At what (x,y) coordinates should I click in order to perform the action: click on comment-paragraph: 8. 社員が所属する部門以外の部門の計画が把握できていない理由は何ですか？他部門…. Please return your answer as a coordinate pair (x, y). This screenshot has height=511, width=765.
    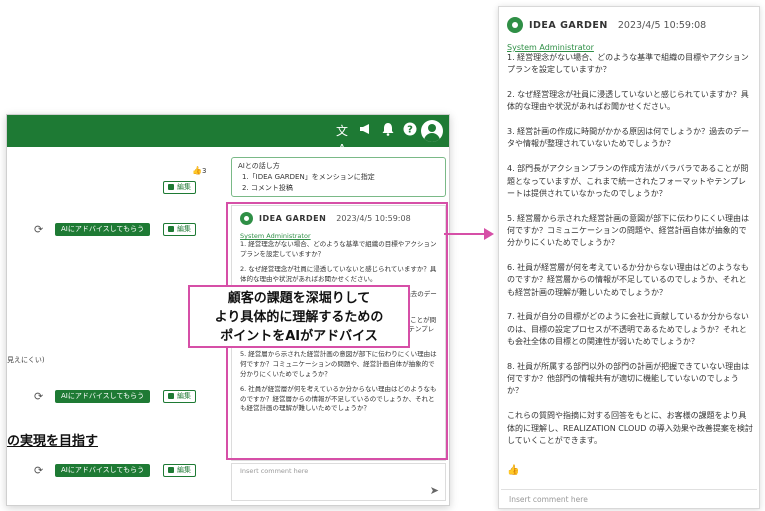
    Looking at the image, I should click on (628, 378).